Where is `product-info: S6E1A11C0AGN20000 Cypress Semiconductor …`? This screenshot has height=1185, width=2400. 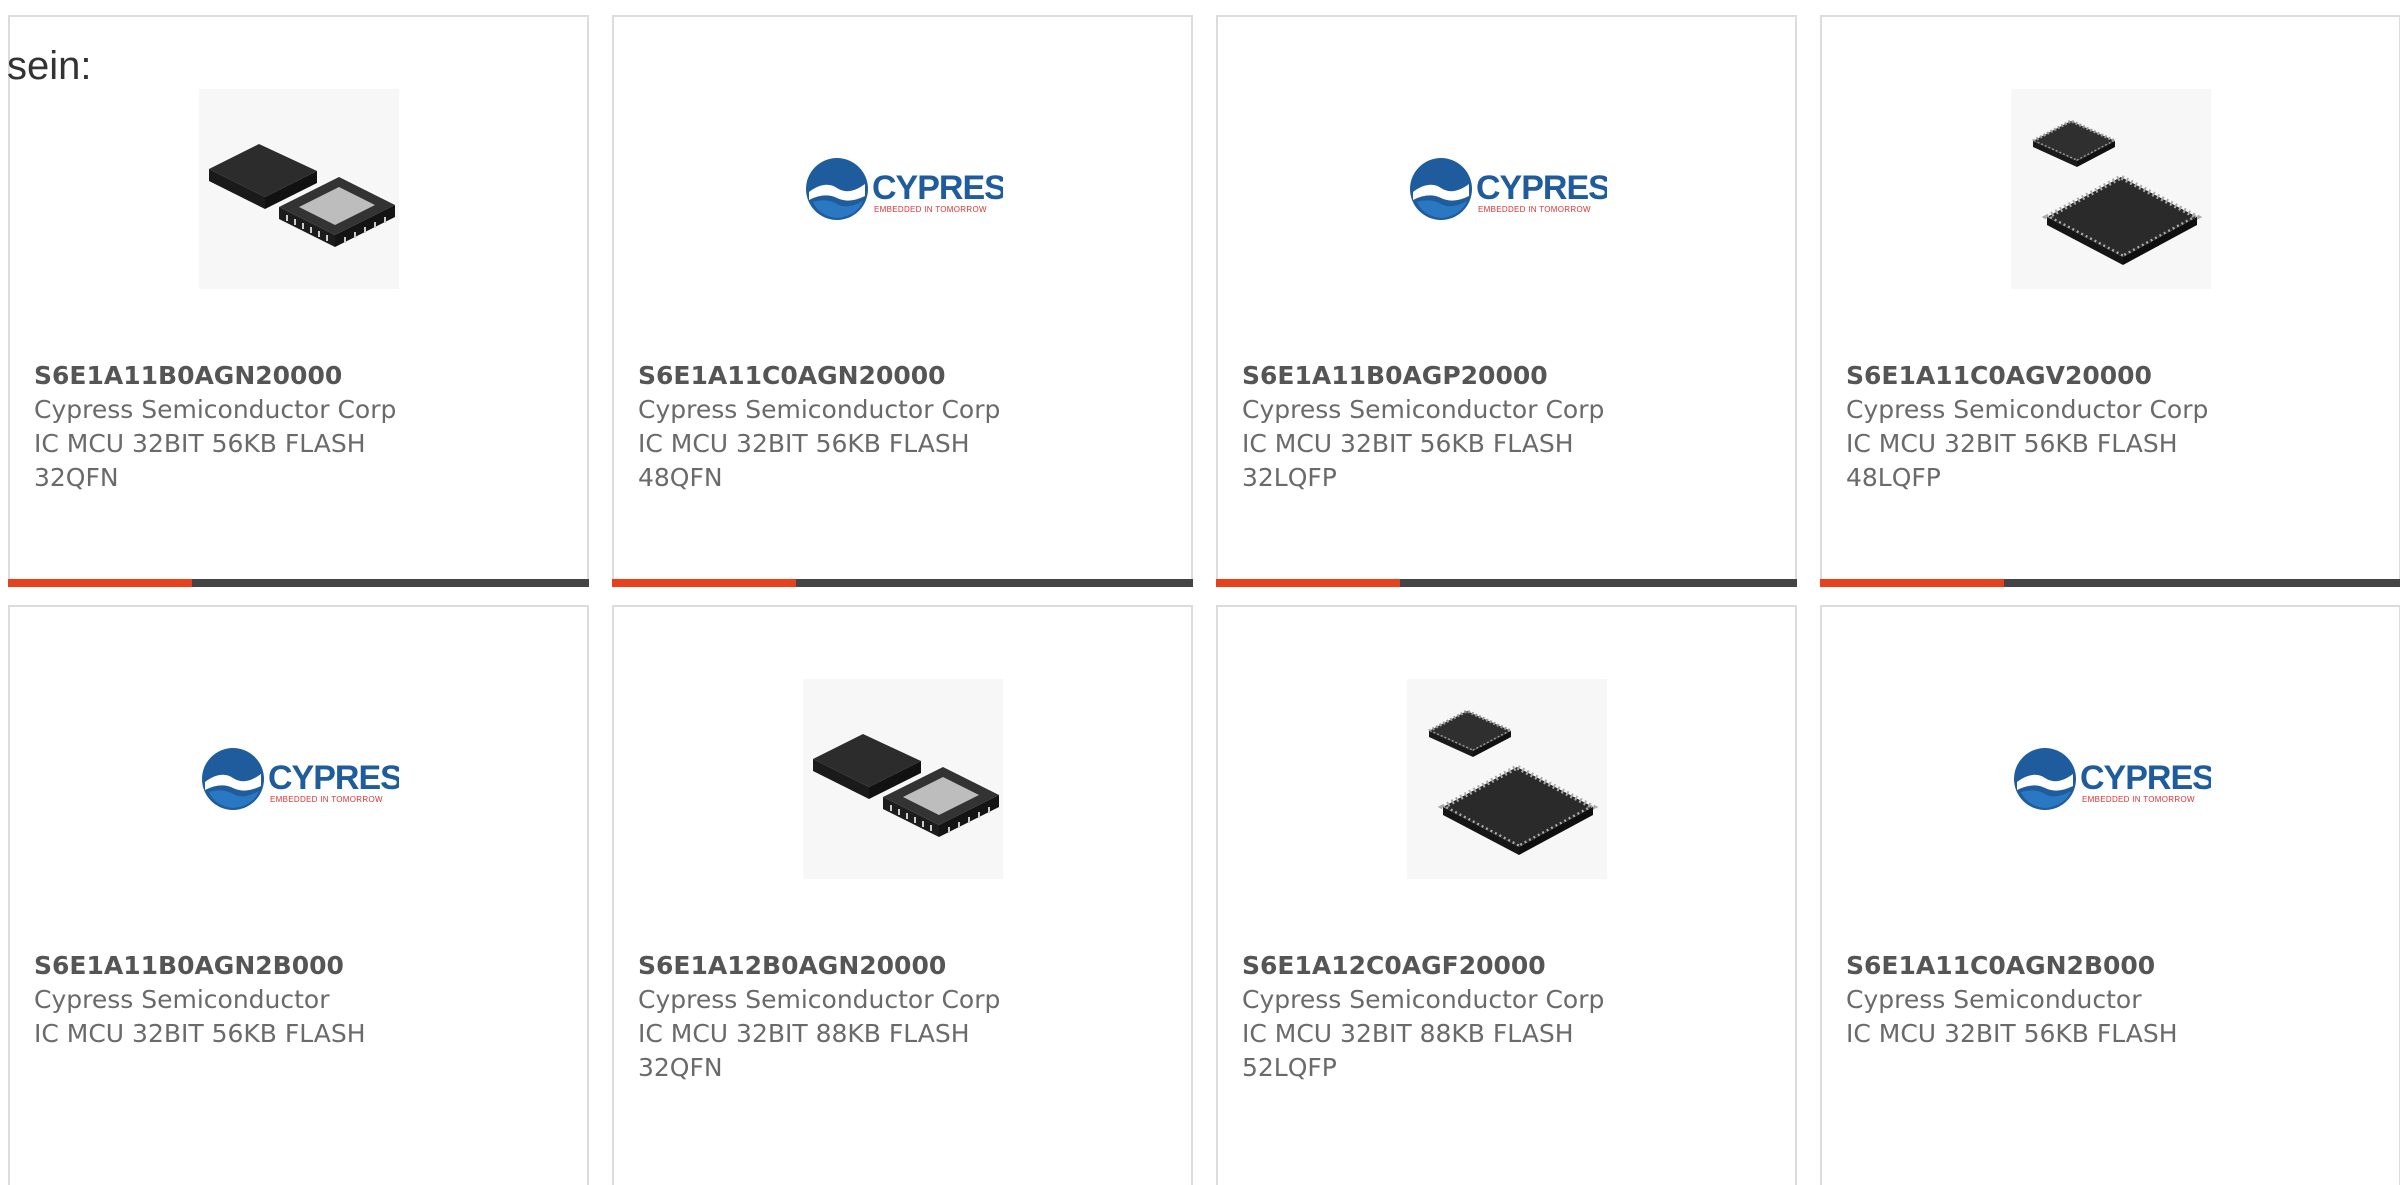
product-info: S6E1A11C0AGN20000 Cypress Semiconductor … is located at coordinates (906, 427).